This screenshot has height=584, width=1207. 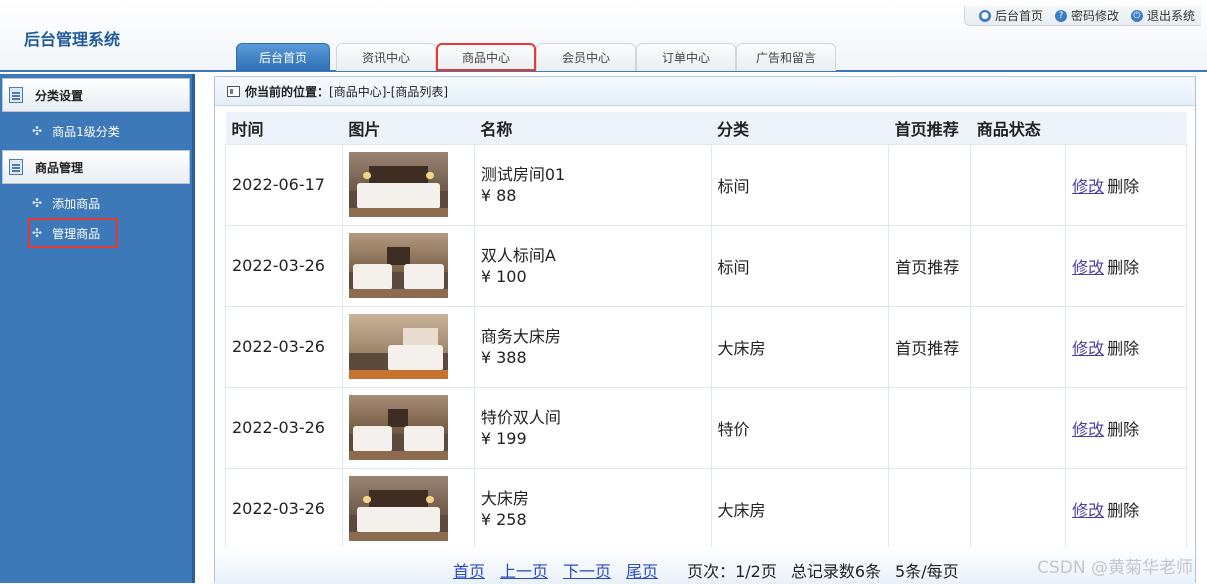 I want to click on product-name: 双人标间A, so click(x=518, y=255).